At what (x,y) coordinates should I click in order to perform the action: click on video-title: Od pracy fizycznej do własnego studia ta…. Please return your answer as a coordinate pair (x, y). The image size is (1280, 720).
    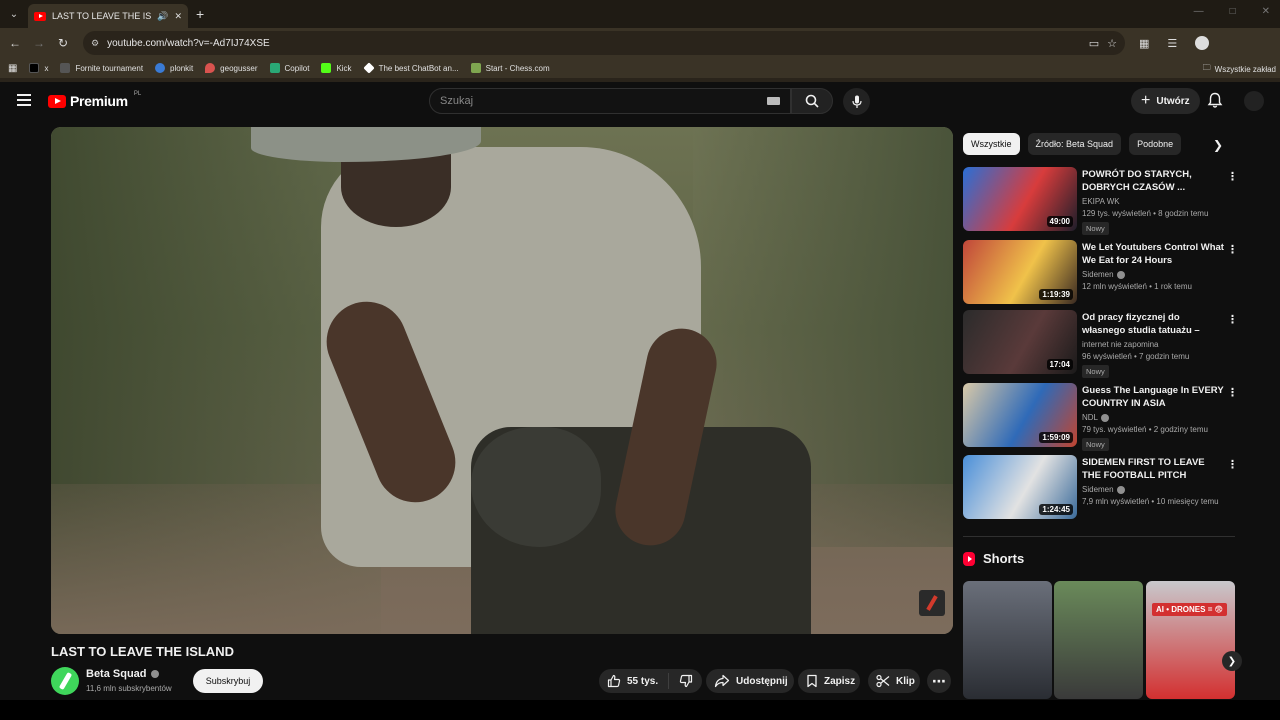
    Looking at the image, I should click on (1153, 324).